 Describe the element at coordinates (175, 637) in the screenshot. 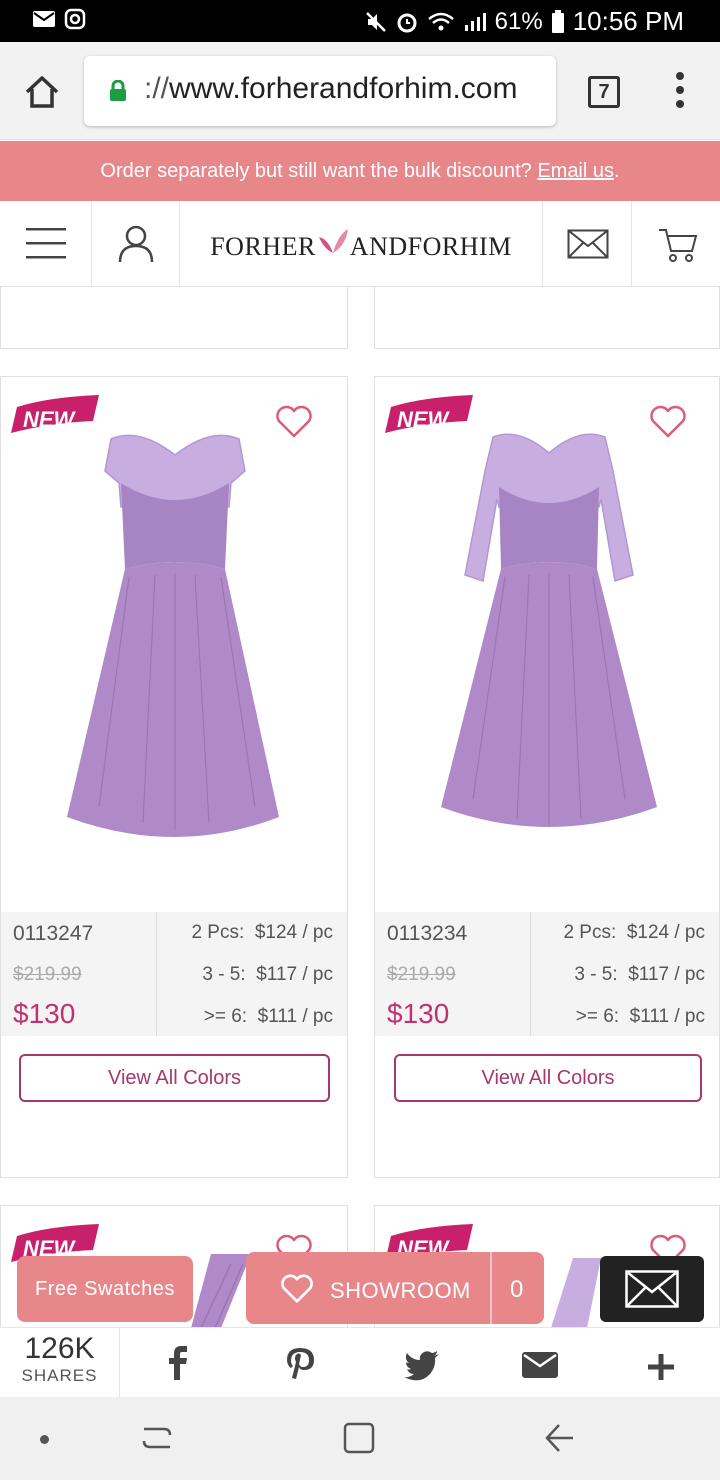

I see `product-image-dress-cap-sleeve` at that location.